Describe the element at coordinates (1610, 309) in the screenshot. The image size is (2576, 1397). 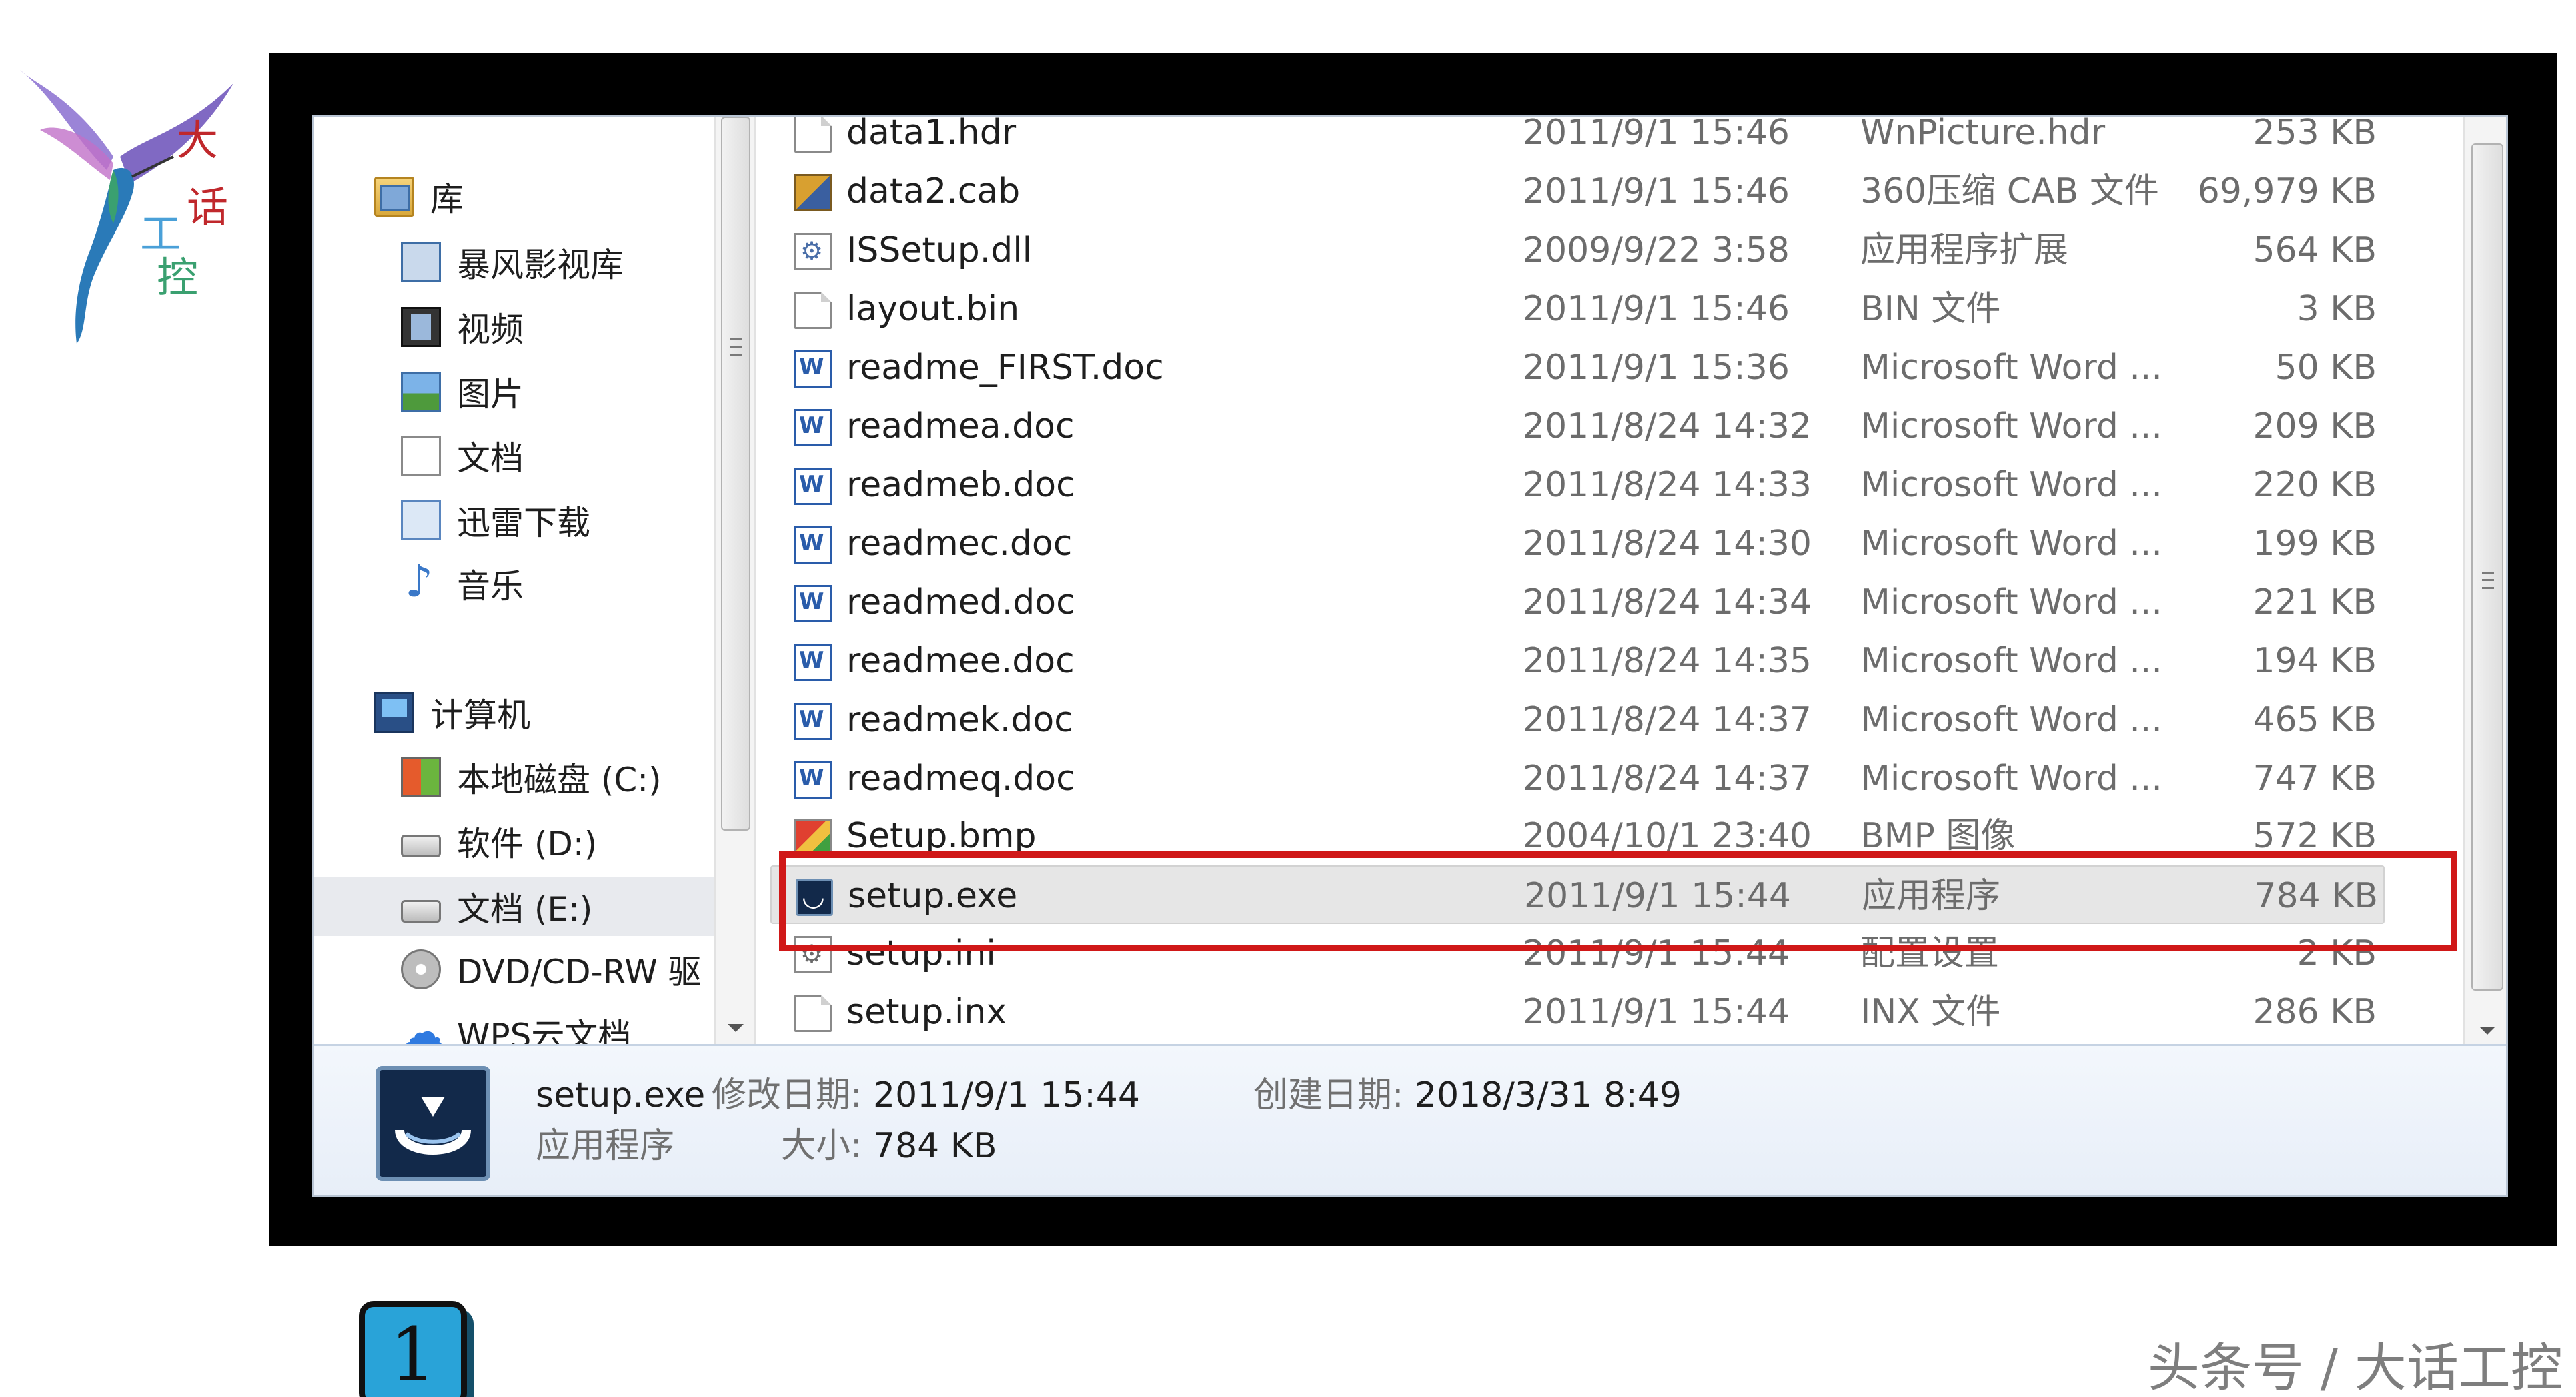
I see `file-row: layout.bin 2011/9/1 15:46 BIN 文件 3 KB` at that location.